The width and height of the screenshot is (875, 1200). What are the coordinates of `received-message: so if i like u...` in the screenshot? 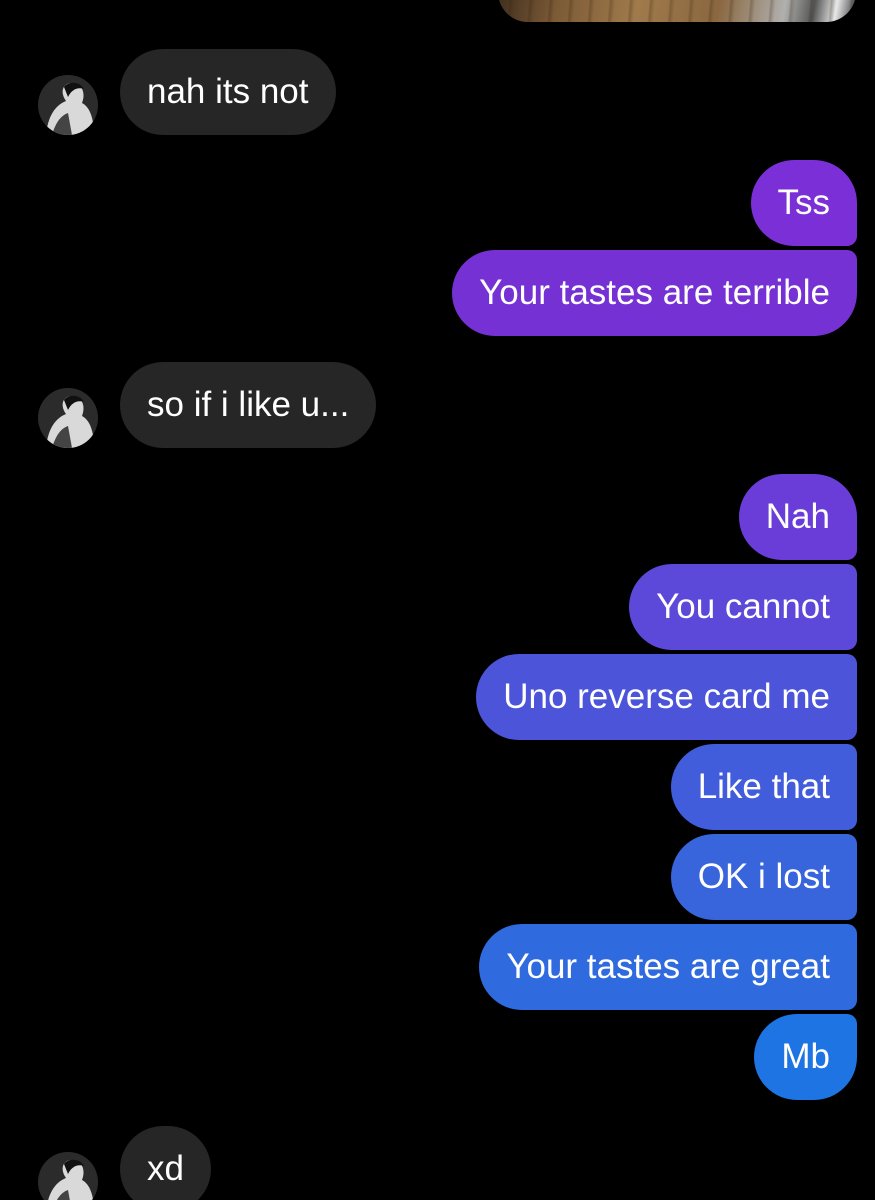 It's located at (248, 405).